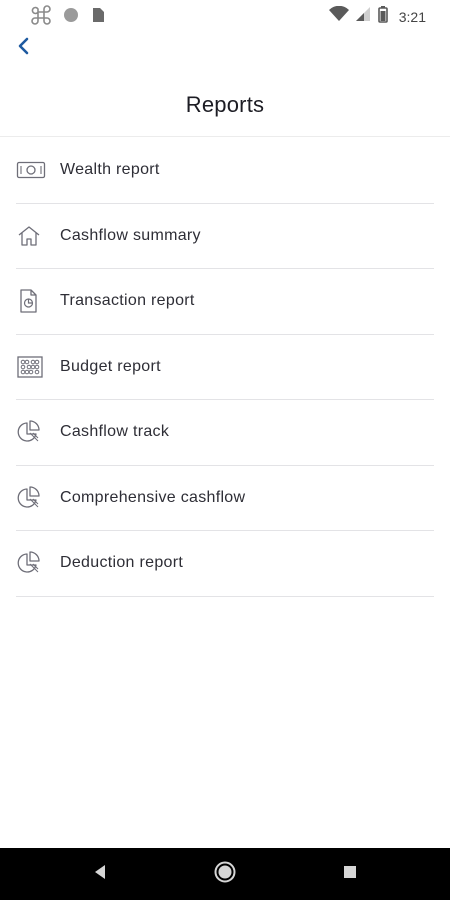 The height and width of the screenshot is (900, 450). I want to click on triangle-back-icon, so click(100, 874).